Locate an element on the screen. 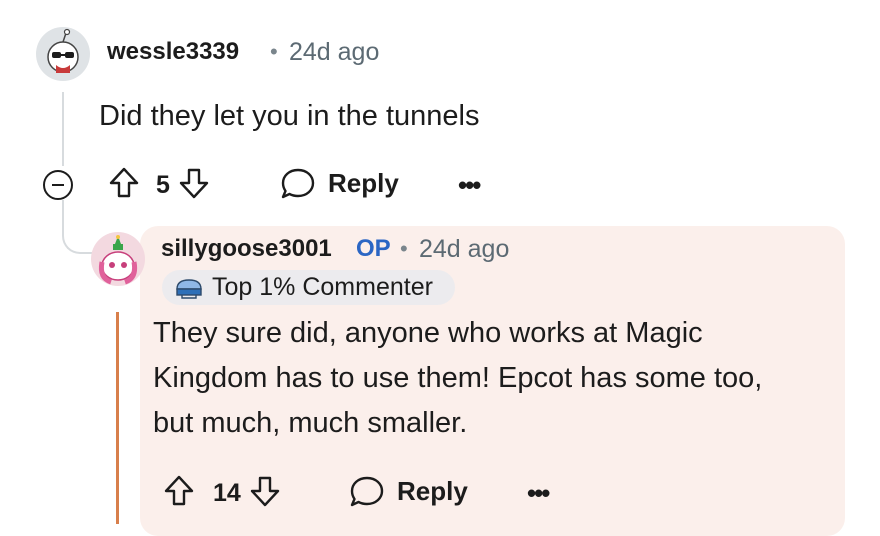  reply-body-line: but much, much smaller. is located at coordinates (310, 423).